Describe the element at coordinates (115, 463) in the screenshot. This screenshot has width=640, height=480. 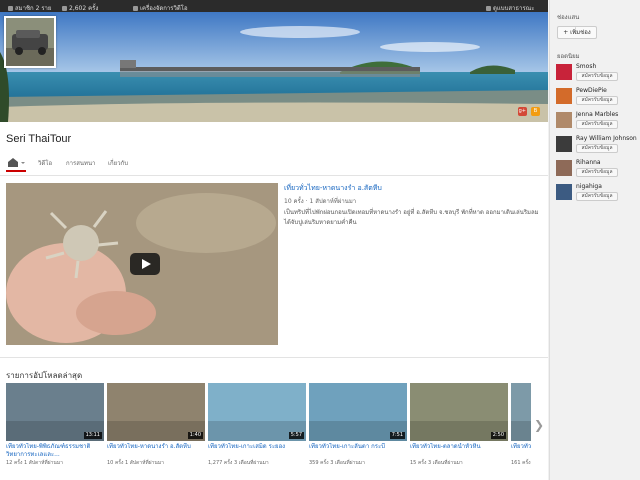
I see `video-views: 10 ครั้ง` at that location.